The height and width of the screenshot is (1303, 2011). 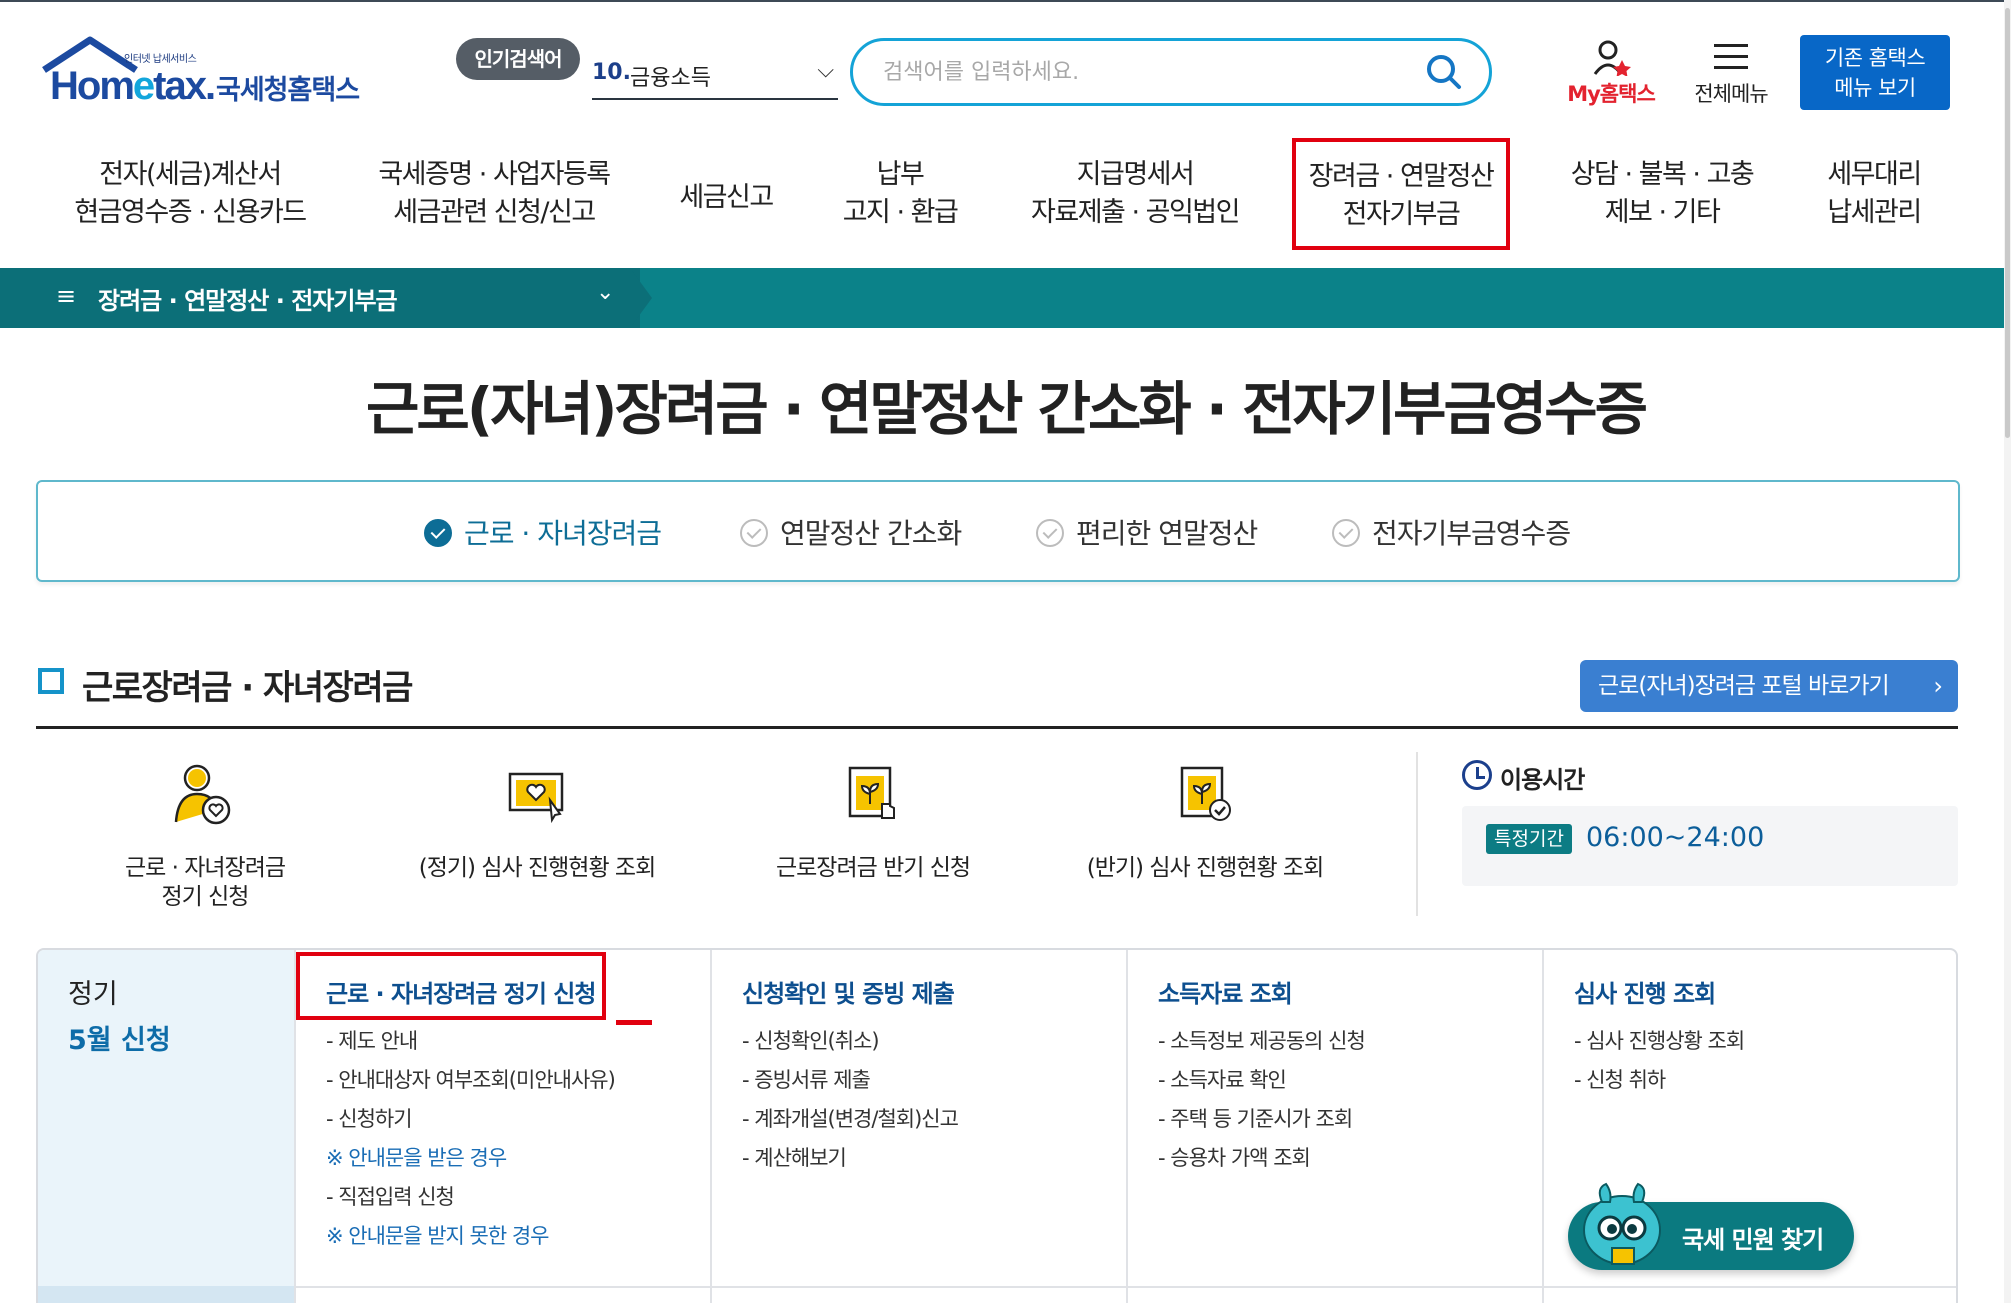 I want to click on gnb-item-certificate: 국세증명 · 사업자등록 세금관련 신청/신고, so click(x=494, y=199).